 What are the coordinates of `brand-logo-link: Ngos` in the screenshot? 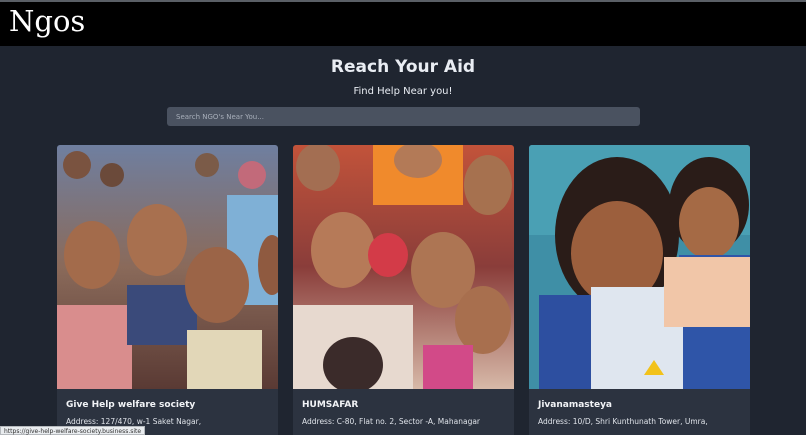 It's located at (47, 21).